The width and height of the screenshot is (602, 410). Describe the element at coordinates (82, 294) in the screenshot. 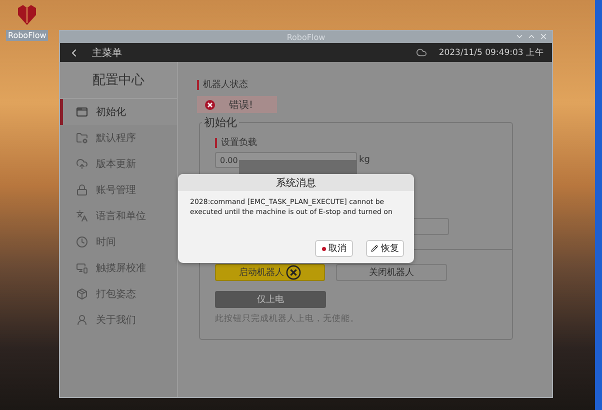

I see `package-icon` at that location.